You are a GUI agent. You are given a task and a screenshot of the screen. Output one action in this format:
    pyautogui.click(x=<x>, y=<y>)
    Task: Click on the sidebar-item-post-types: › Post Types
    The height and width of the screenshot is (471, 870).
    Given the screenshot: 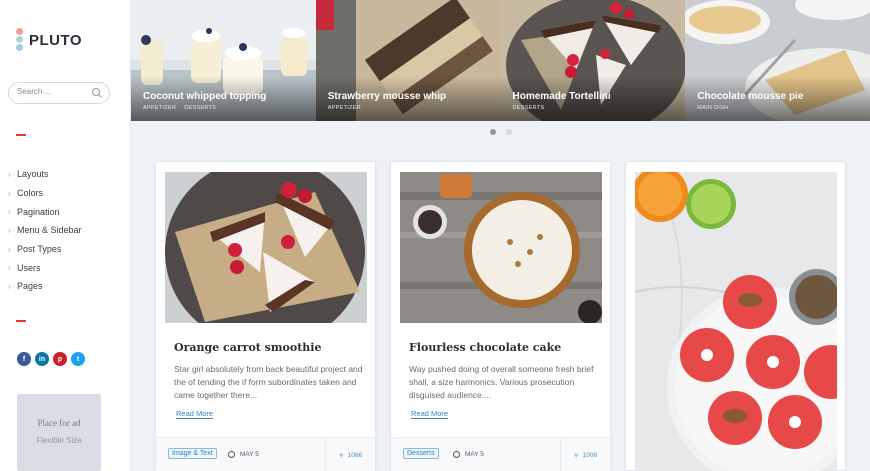 What is the action you would take?
    pyautogui.click(x=45, y=249)
    